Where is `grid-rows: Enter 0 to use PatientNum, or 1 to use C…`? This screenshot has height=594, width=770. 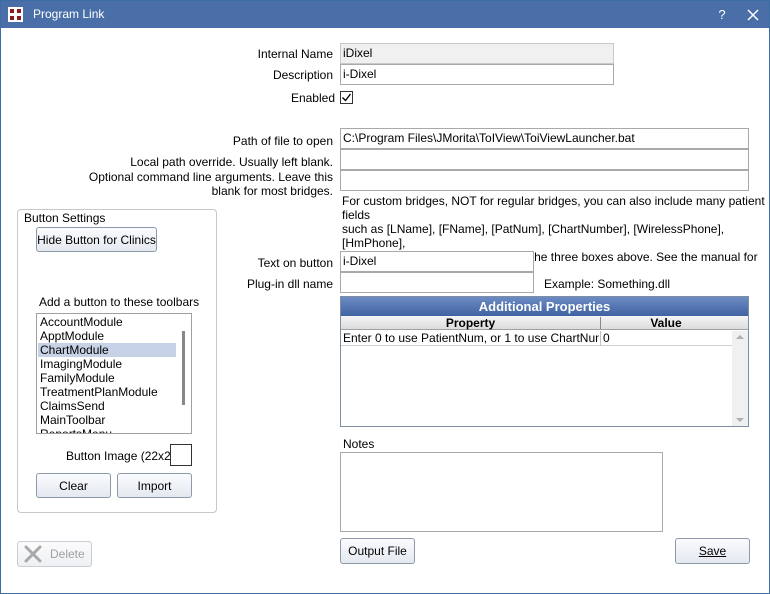 grid-rows: Enter 0 to use PatientNum, or 1 to use C… is located at coordinates (536, 338).